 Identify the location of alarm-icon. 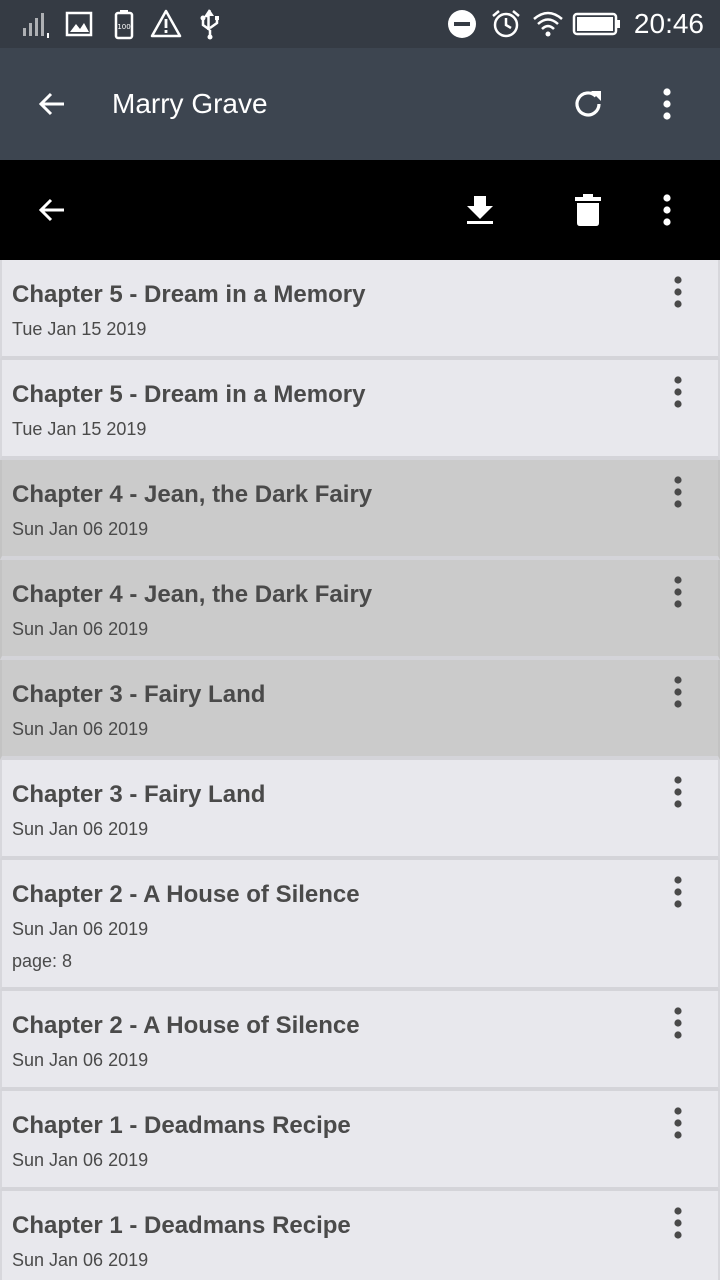
(506, 24).